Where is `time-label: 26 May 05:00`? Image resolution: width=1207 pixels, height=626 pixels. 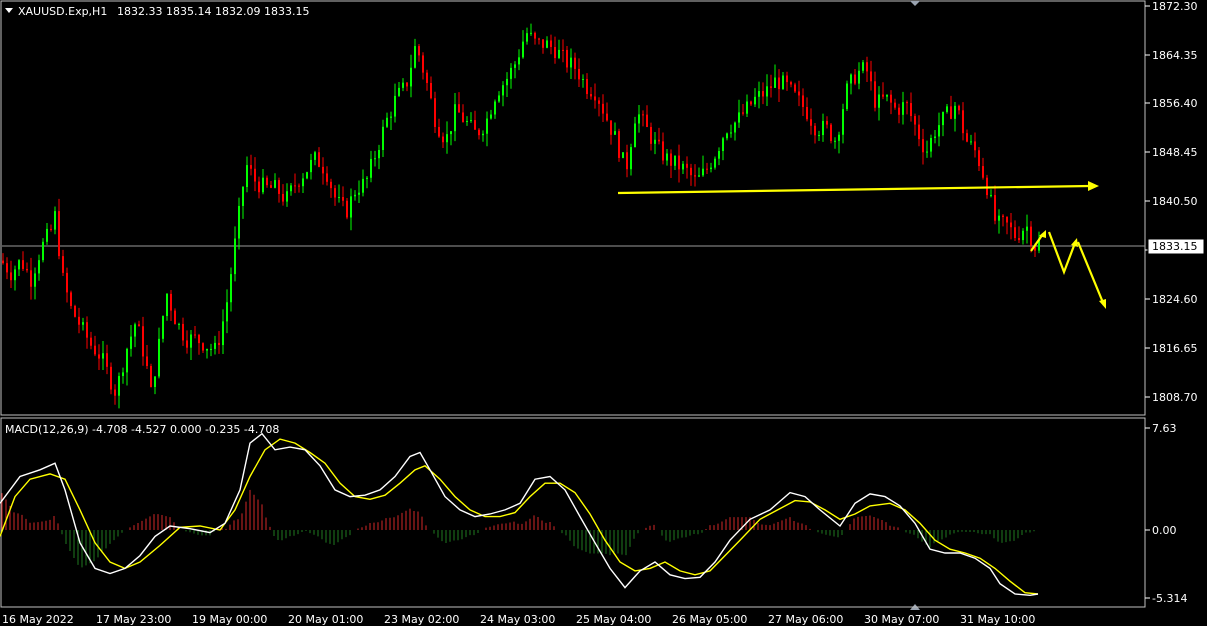
time-label: 26 May 05:00 is located at coordinates (709, 619).